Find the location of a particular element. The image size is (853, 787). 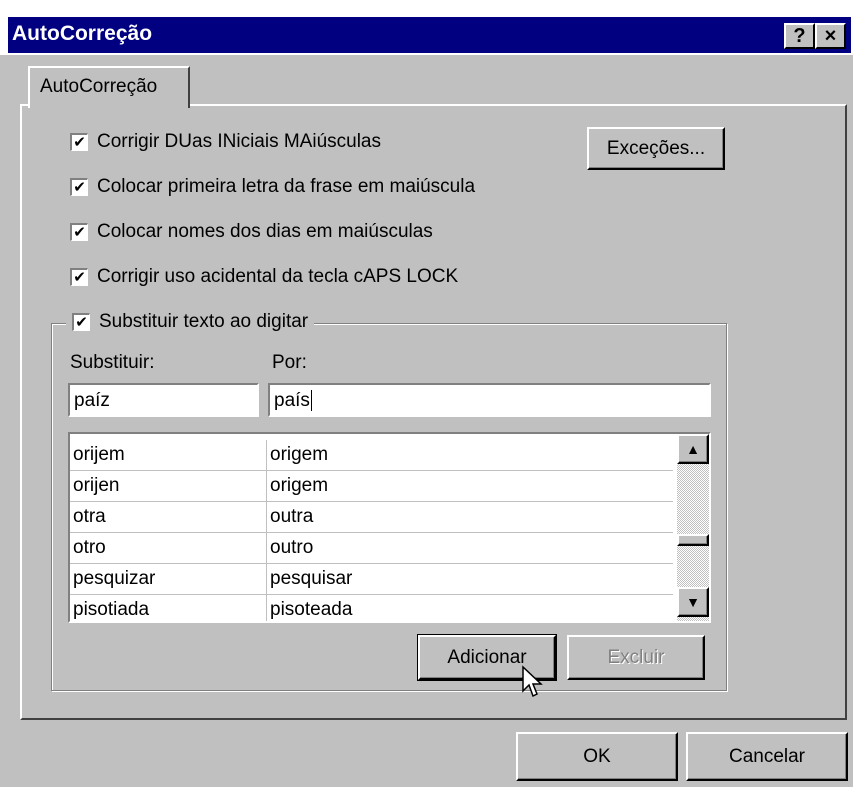

with-input: país is located at coordinates (489, 400).